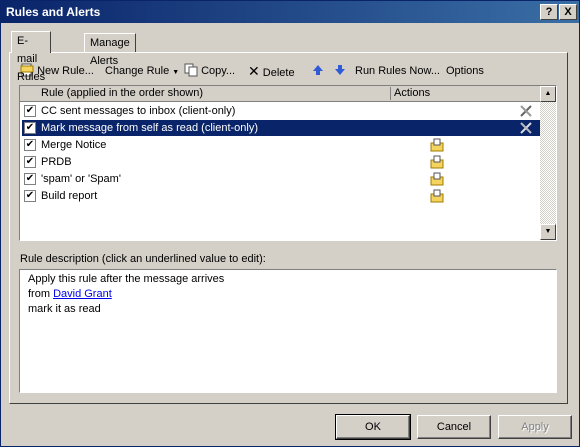  Describe the element at coordinates (110, 50) in the screenshot. I see `tab-manage-alerts: Manage Alerts` at that location.